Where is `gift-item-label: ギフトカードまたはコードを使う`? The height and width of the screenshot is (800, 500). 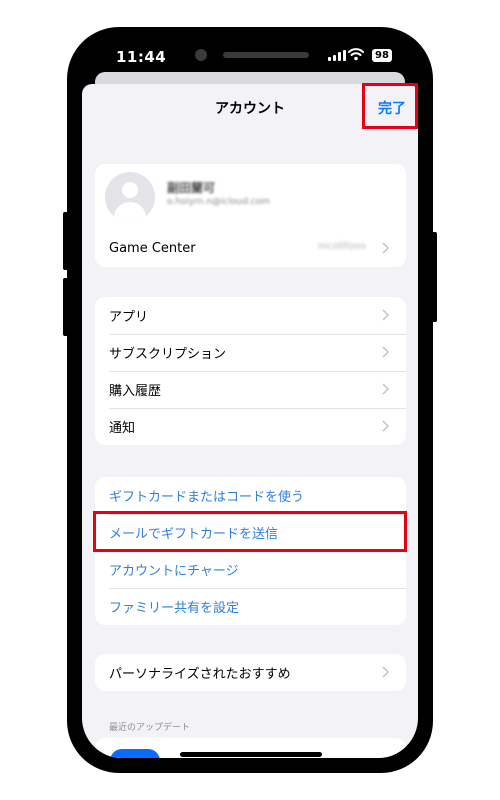
gift-item-label: ギフトカードまたはコードを使う is located at coordinates (207, 497).